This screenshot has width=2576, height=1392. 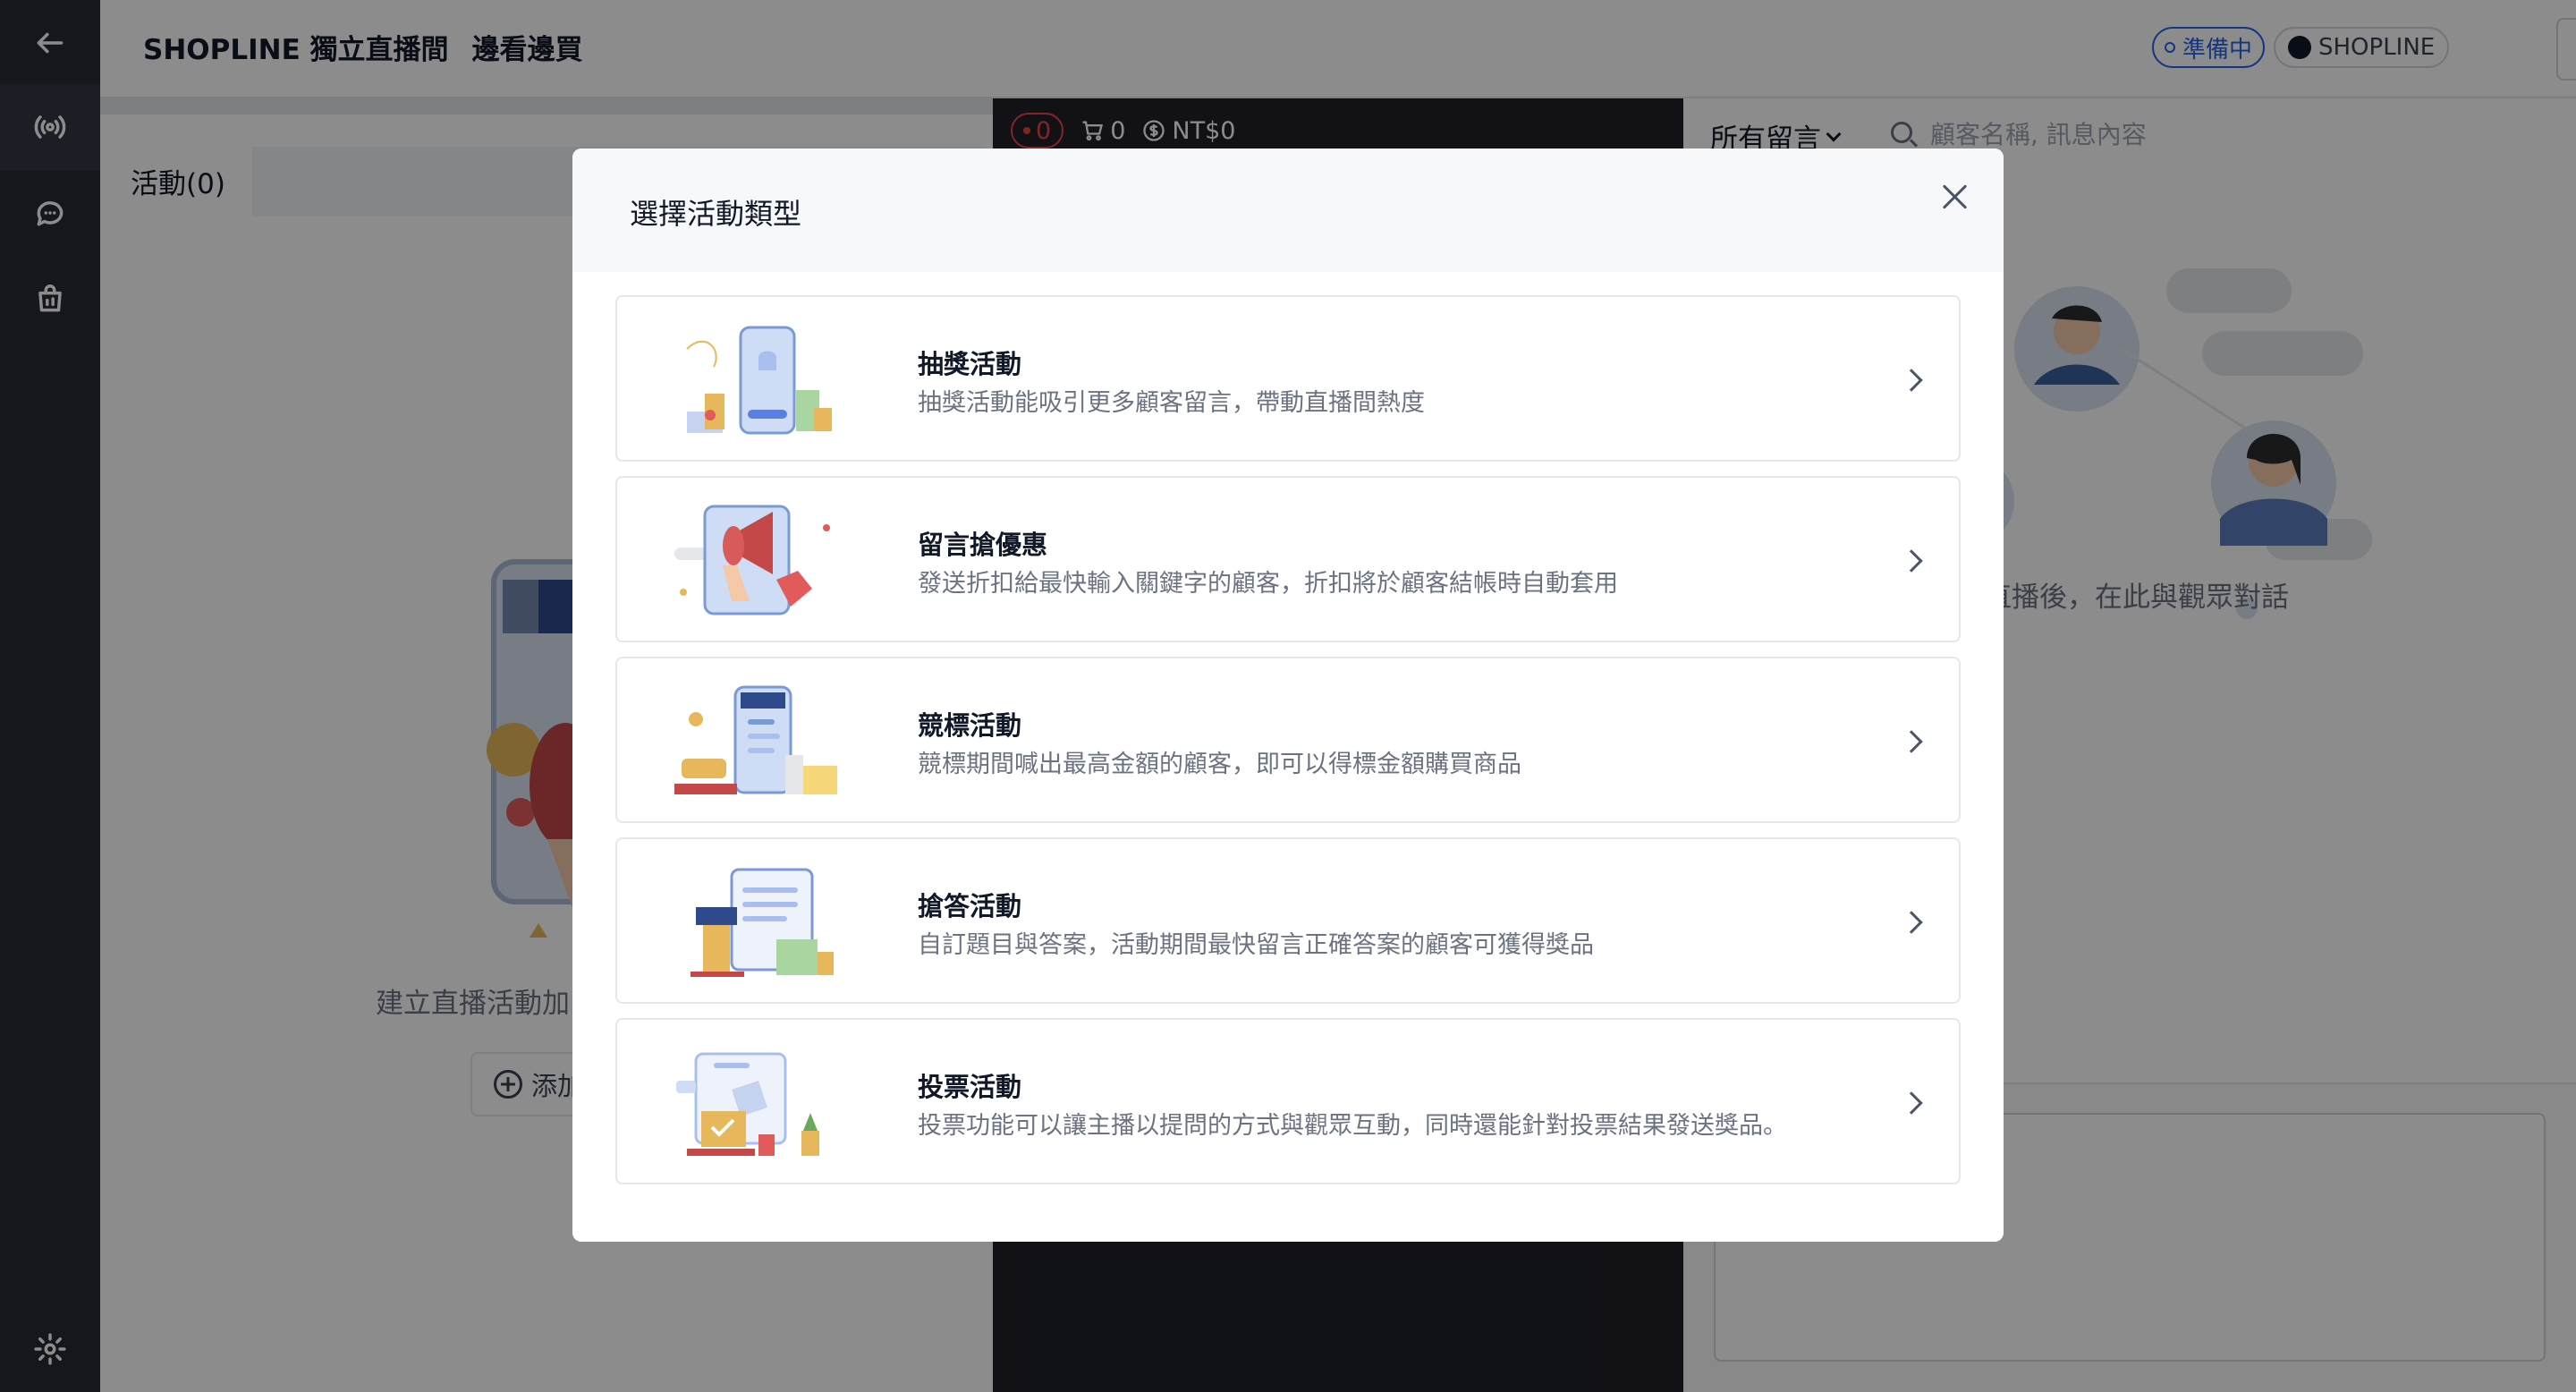 I want to click on quiz-board-icon, so click(x=762, y=922).